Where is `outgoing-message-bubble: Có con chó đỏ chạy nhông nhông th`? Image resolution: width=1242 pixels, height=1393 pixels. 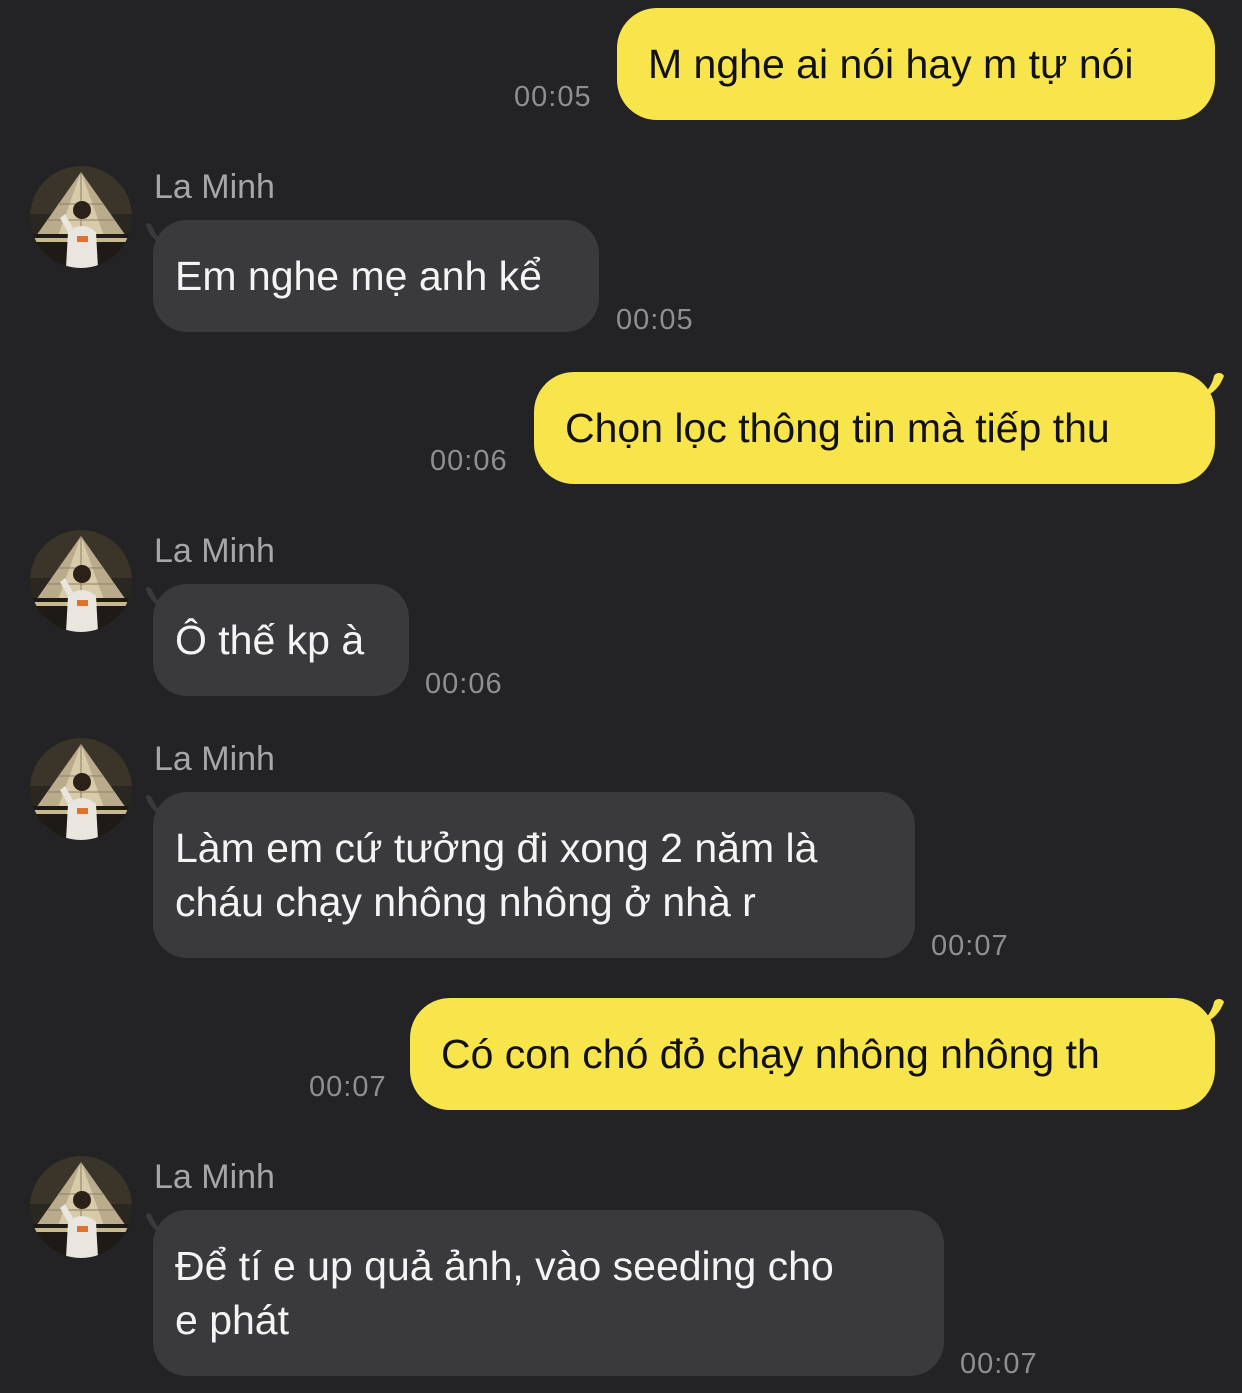
outgoing-message-bubble: Có con chó đỏ chạy nhông nhông th is located at coordinates (812, 1054).